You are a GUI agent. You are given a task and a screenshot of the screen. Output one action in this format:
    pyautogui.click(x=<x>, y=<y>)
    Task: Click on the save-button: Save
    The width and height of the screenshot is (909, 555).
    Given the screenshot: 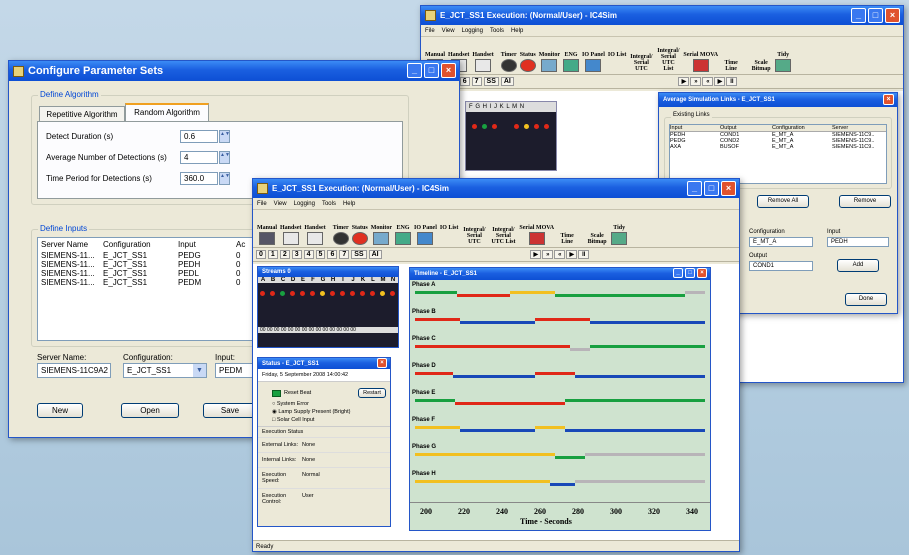 What is the action you would take?
    pyautogui.click(x=230, y=410)
    